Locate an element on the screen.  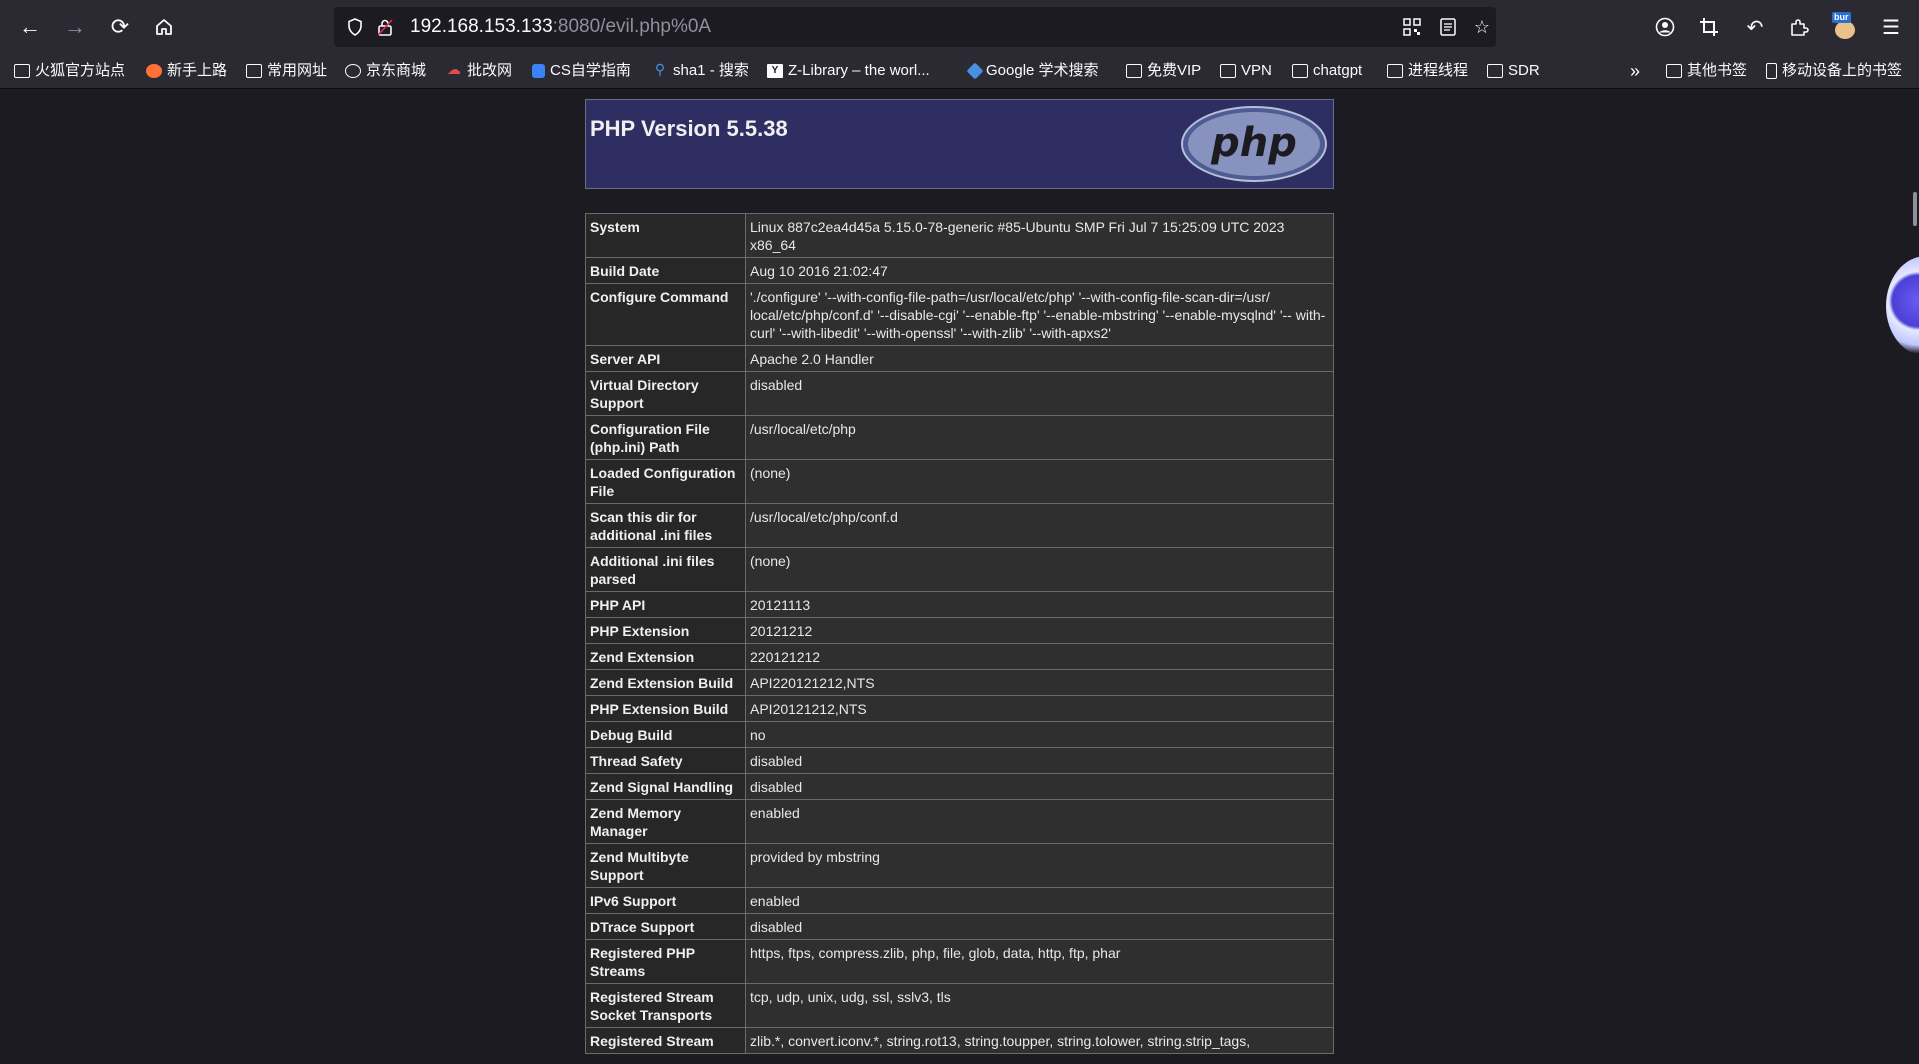
account-icon is located at coordinates (1665, 27).